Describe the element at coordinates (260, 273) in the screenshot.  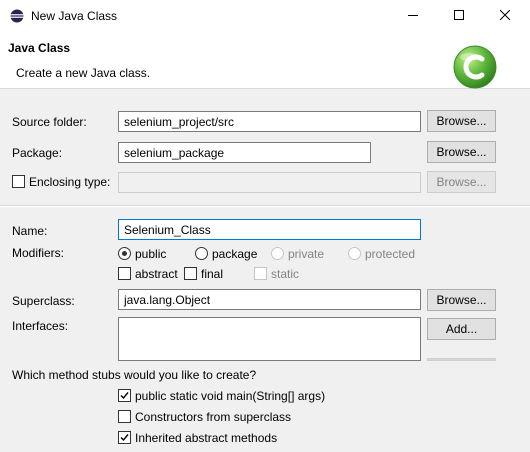
I see `static-checkbox` at that location.